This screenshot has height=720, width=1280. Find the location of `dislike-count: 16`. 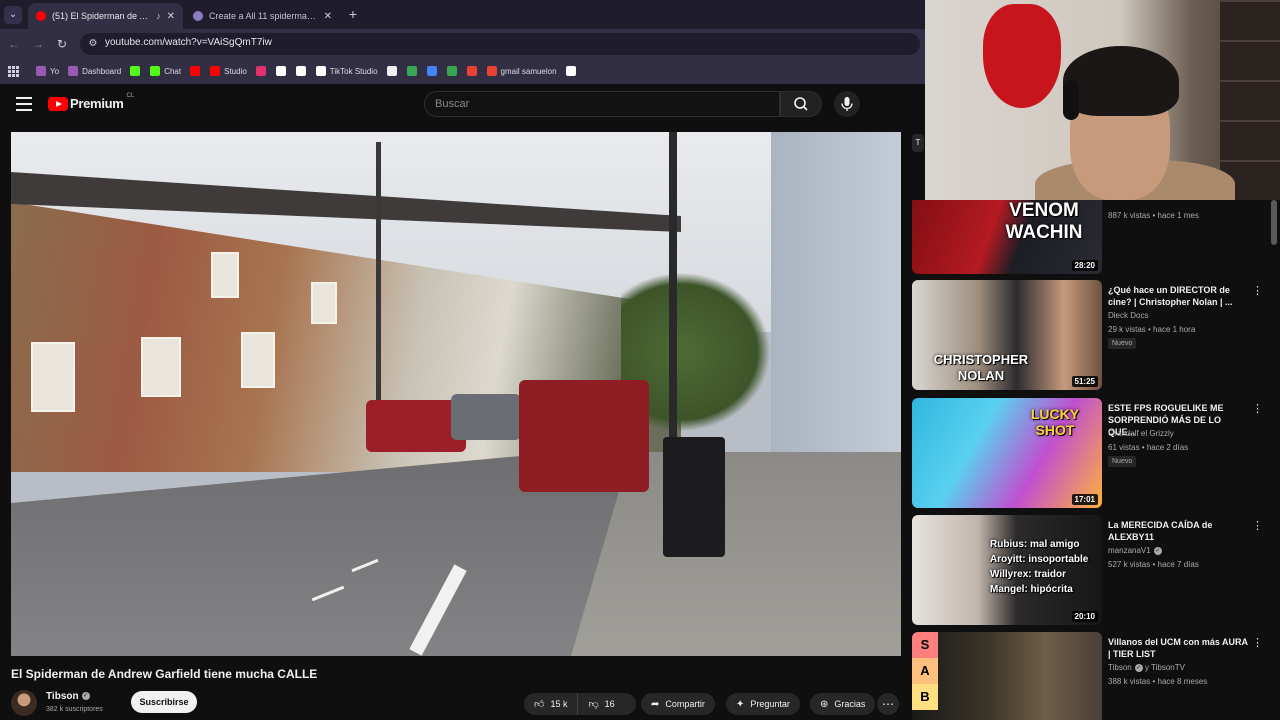

dislike-count: 16 is located at coordinates (609, 704).